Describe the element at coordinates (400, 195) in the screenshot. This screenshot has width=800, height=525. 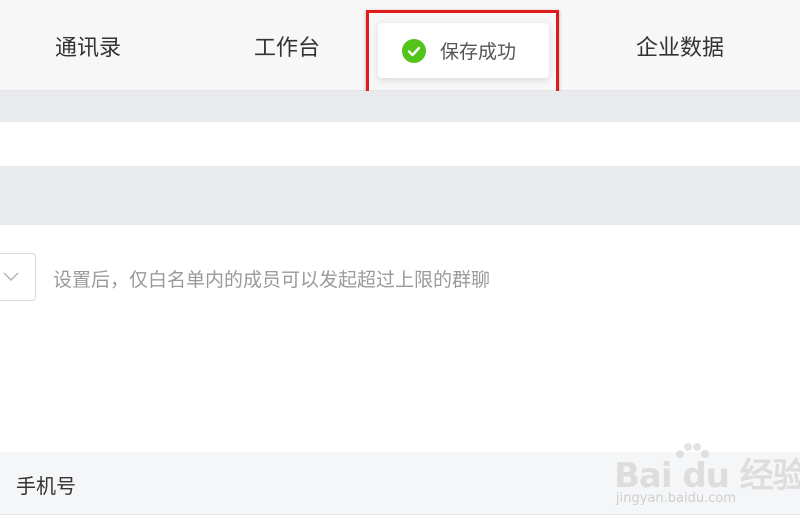
I see `section-header-band` at that location.